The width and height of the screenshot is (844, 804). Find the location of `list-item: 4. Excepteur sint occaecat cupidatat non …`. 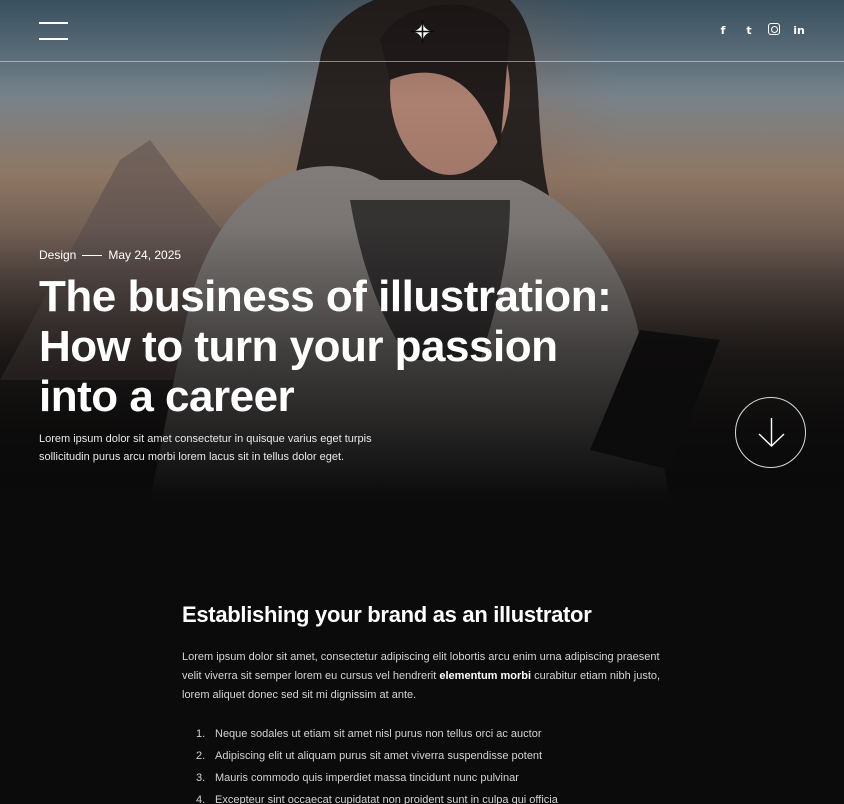

list-item: 4. Excepteur sint occaecat cupidatat non … is located at coordinates (422, 796).